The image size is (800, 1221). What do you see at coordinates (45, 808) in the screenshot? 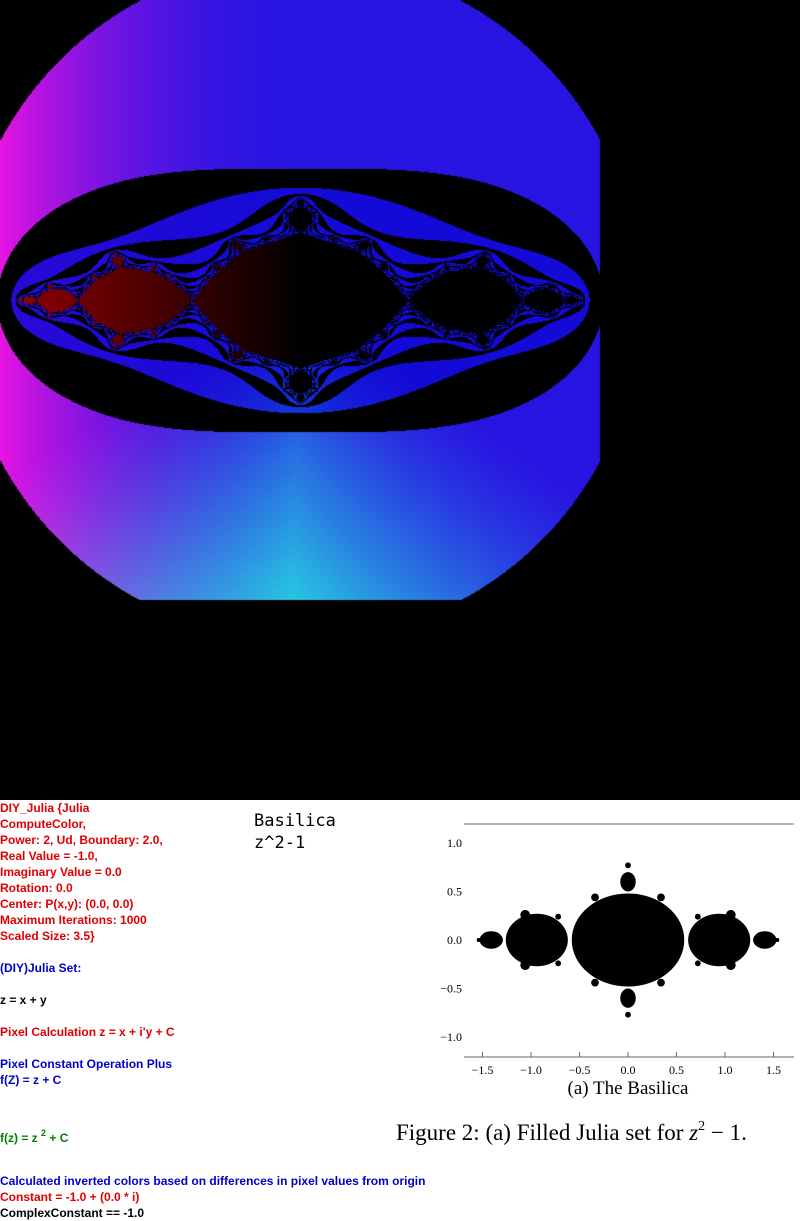
I see `info-line-1: DIY_Julia {Julia` at bounding box center [45, 808].